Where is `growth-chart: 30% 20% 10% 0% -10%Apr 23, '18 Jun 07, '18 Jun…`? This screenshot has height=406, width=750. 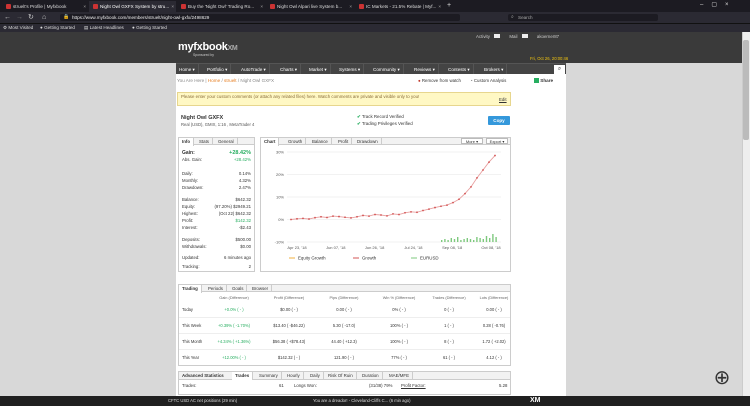
growth-chart: 30% 20% 10% 0% -10%Apr 23, '18 Jun 07, '18 Jun… is located at coordinates (385, 209).